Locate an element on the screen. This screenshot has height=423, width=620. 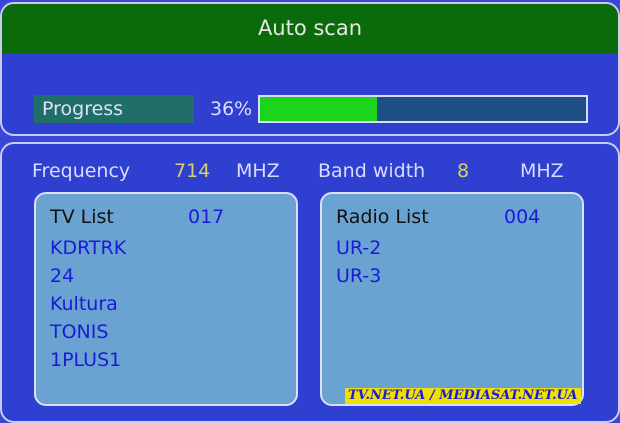
title-bar: Auto scan is located at coordinates (310, 29).